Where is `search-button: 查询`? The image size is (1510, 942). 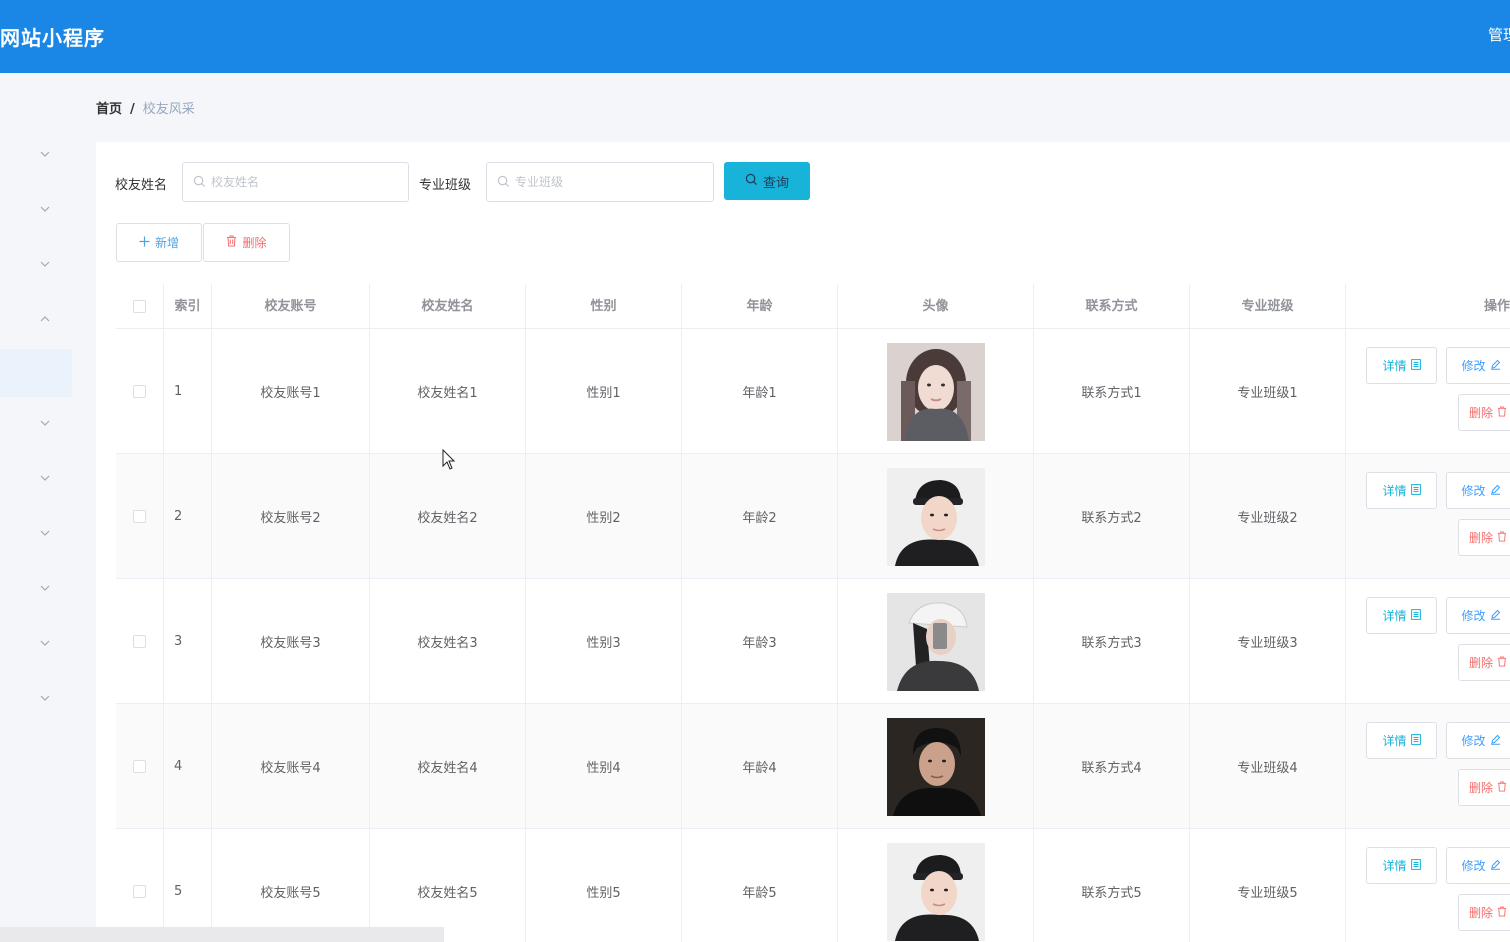
search-button: 查询 is located at coordinates (767, 181).